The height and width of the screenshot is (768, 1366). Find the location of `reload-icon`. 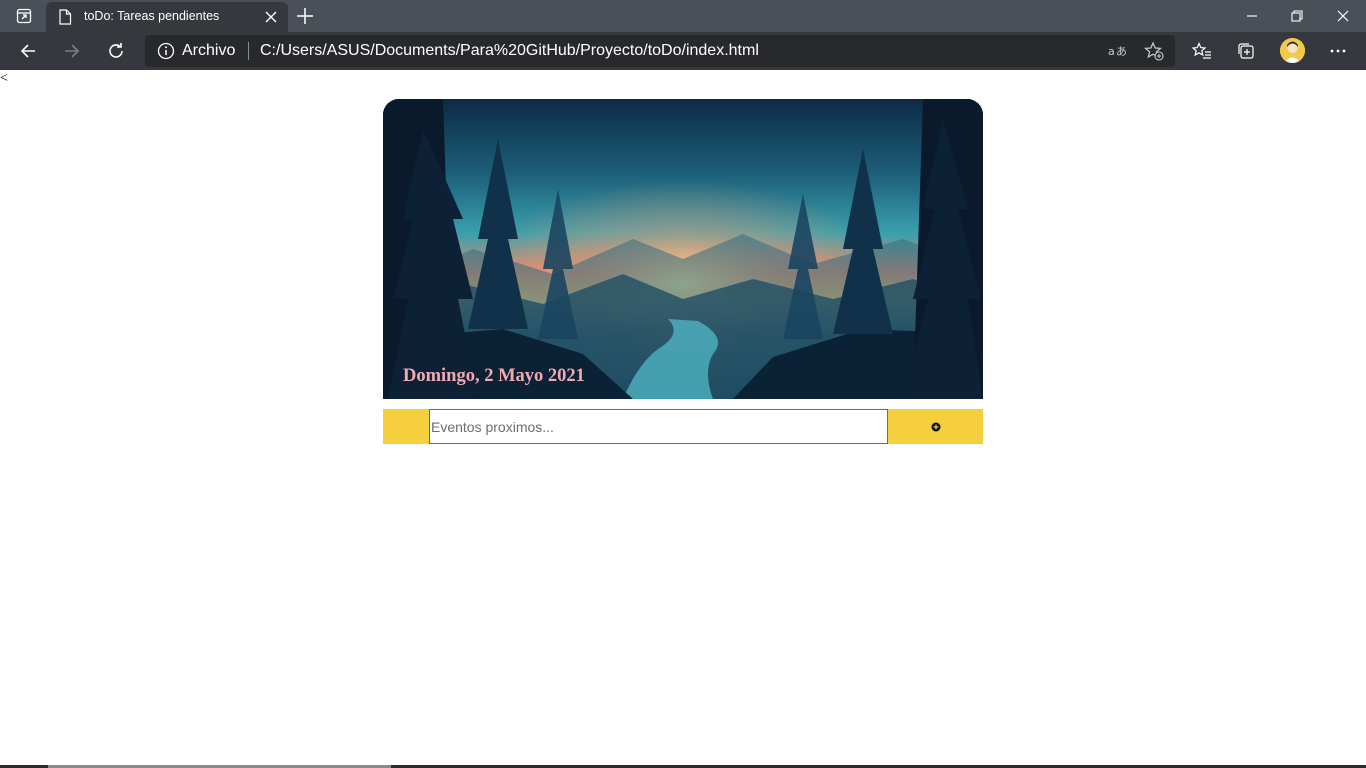

reload-icon is located at coordinates (116, 50).